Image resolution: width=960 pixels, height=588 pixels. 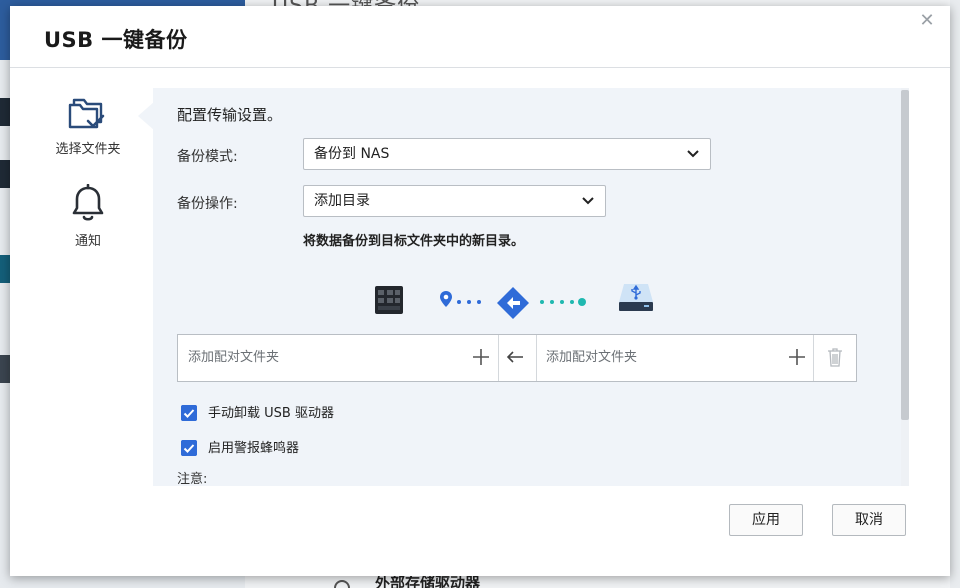 What do you see at coordinates (481, 357) in the screenshot?
I see `add-source-folder-icon` at bounding box center [481, 357].